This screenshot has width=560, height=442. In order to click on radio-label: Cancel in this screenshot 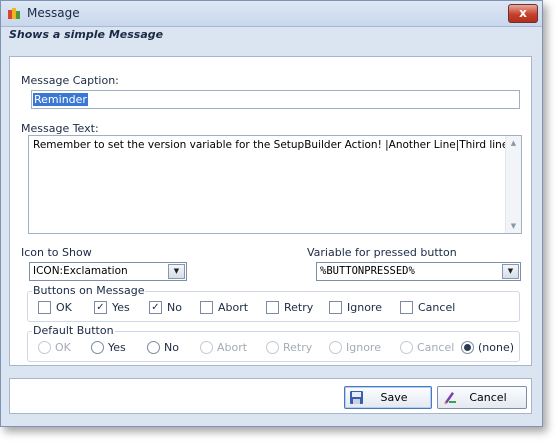, I will do `click(436, 347)`.